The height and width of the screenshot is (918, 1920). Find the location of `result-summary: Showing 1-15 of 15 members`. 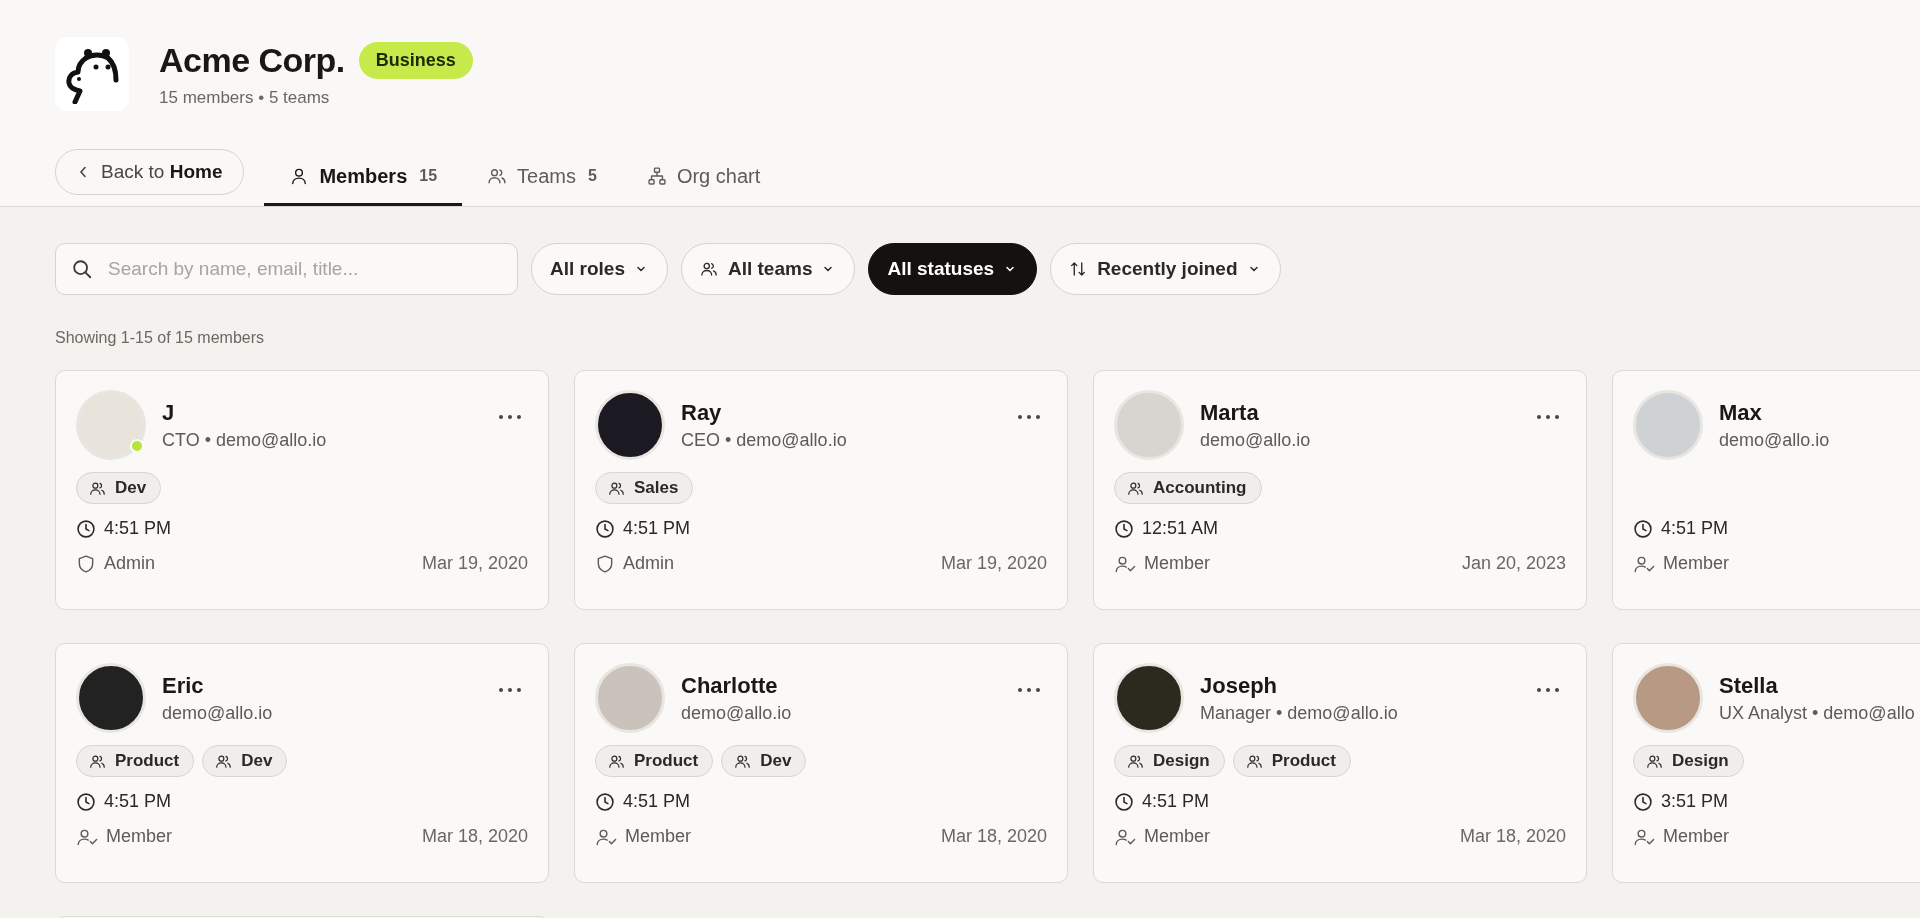

result-summary: Showing 1-15 of 15 members is located at coordinates (160, 338).